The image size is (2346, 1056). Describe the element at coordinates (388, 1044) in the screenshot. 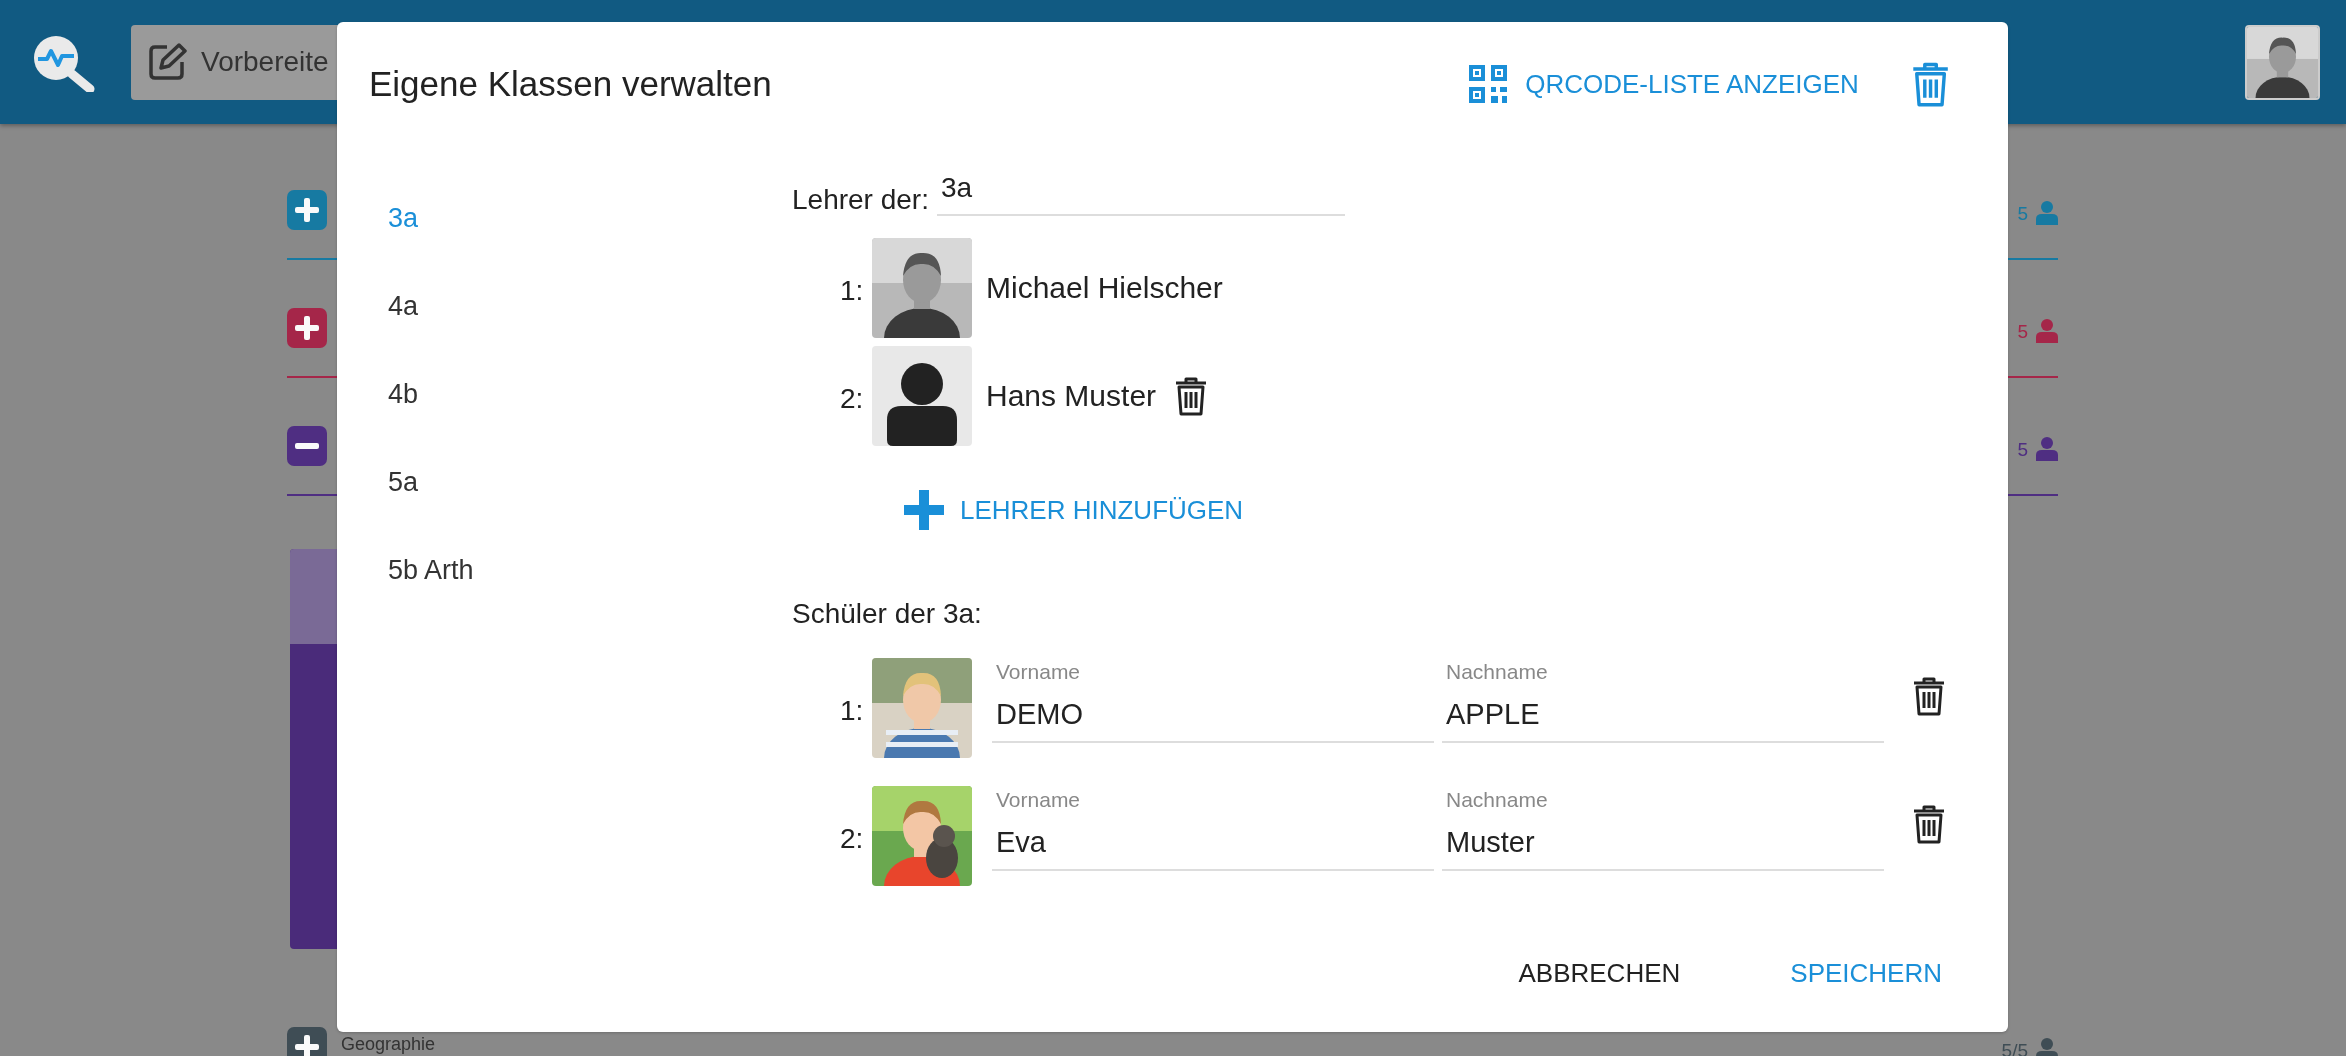

I see `subject-name: Geographie` at that location.